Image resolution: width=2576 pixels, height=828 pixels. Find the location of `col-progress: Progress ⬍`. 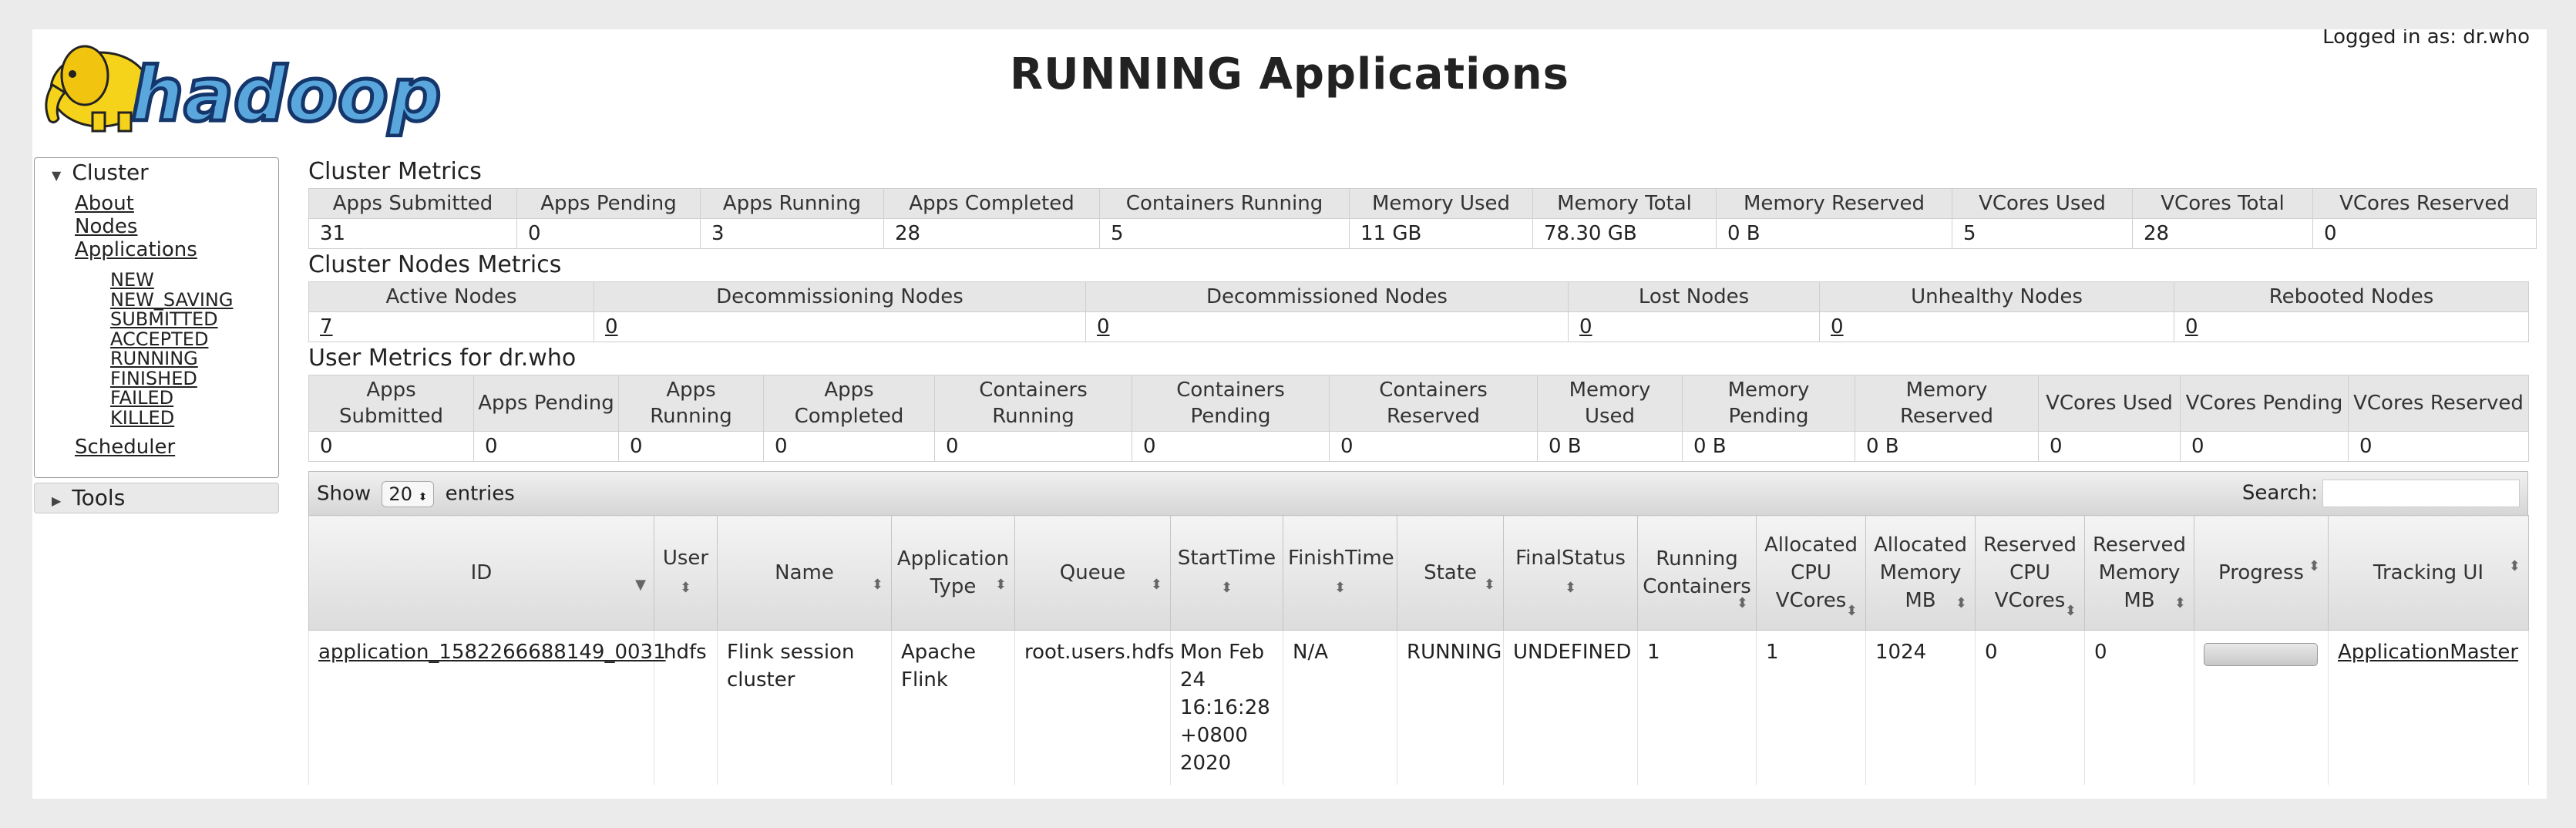

col-progress: Progress ⬍ is located at coordinates (2261, 573).